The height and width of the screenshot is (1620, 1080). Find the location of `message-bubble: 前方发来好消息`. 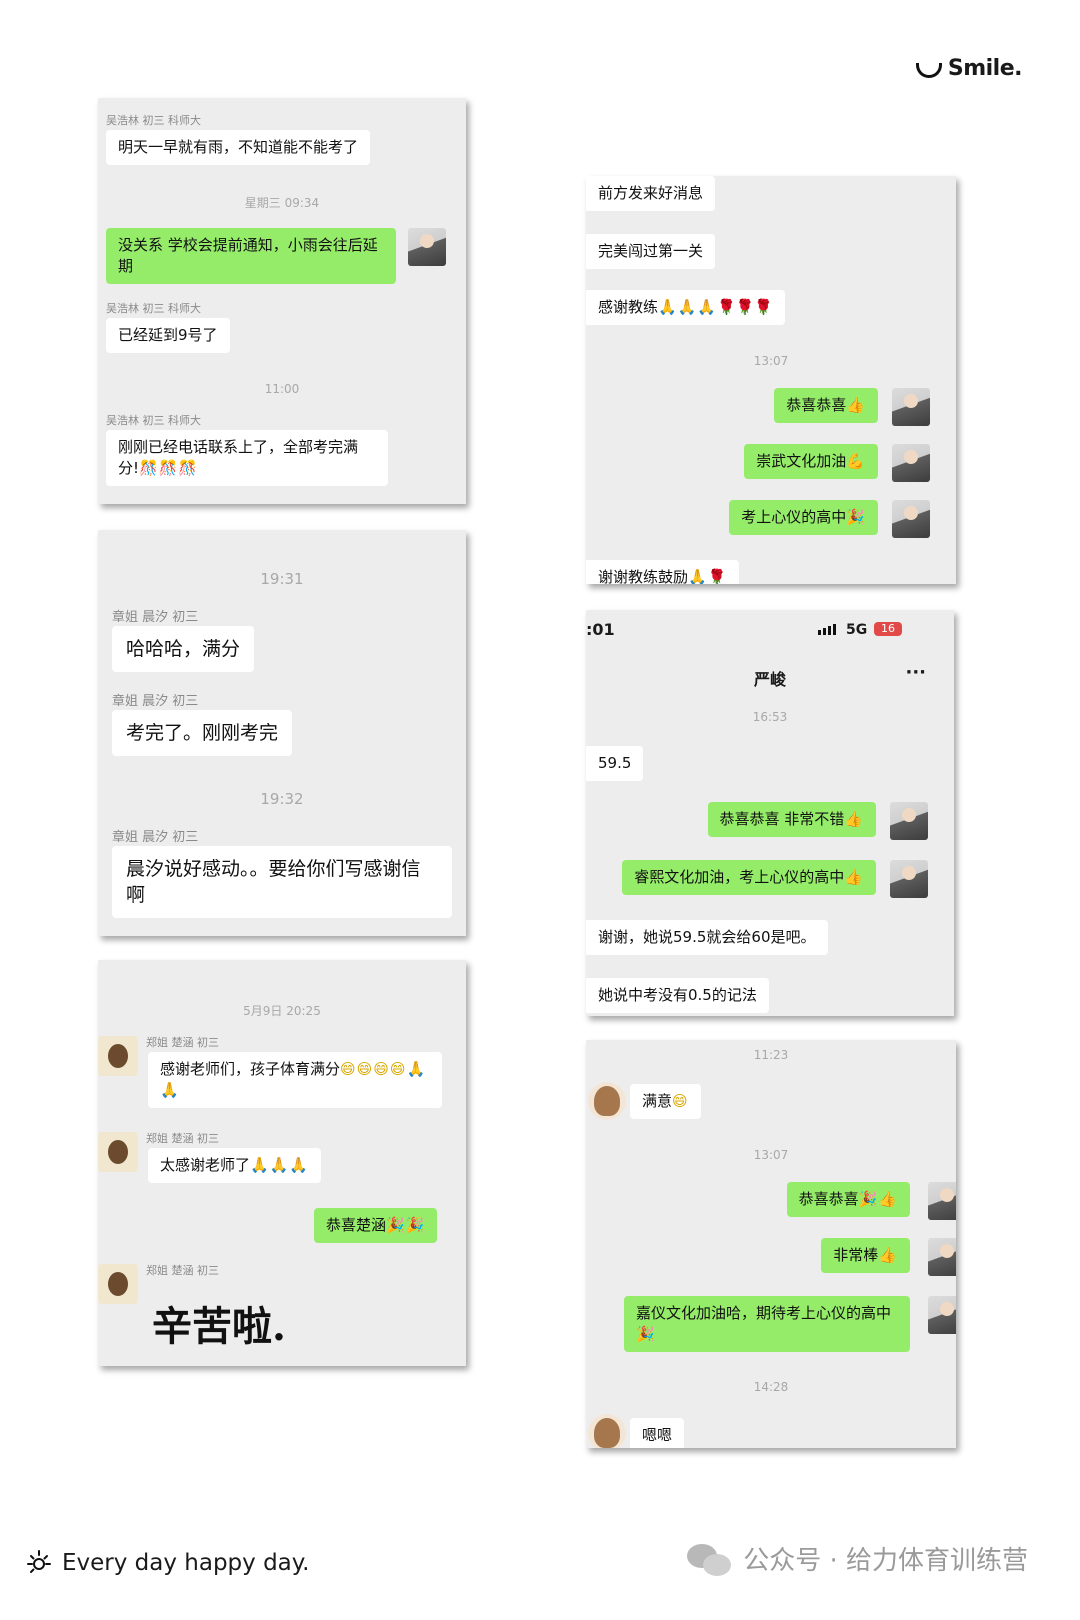

message-bubble: 前方发来好消息 is located at coordinates (651, 193).